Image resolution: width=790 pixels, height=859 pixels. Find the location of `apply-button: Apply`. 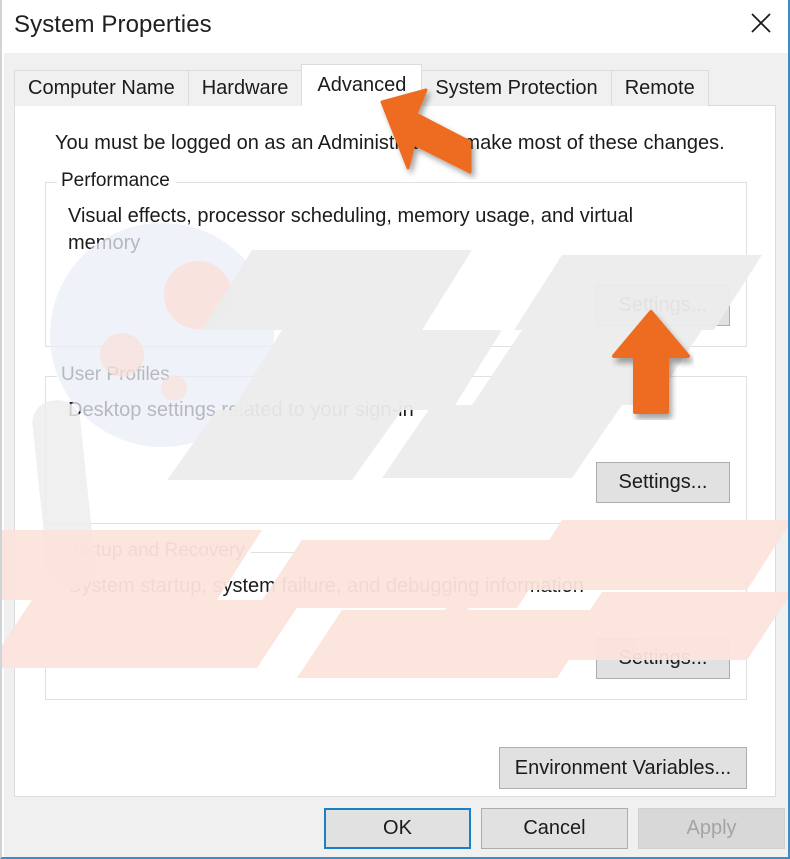

apply-button: Apply is located at coordinates (711, 828).